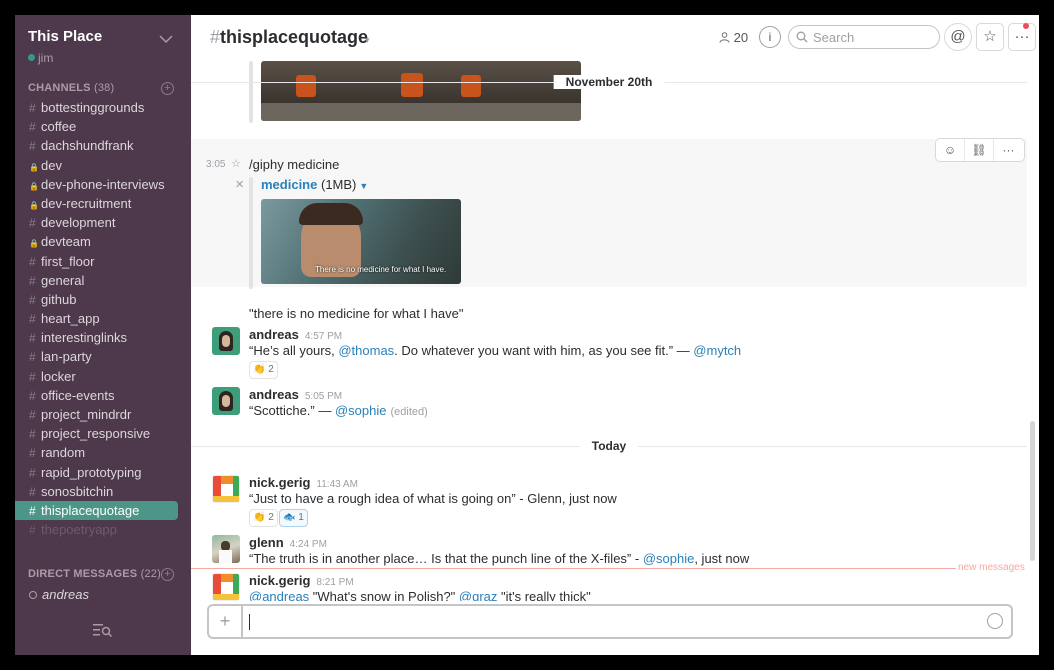  Describe the element at coordinates (31, 58) in the screenshot. I see `presence-active-icon` at that location.